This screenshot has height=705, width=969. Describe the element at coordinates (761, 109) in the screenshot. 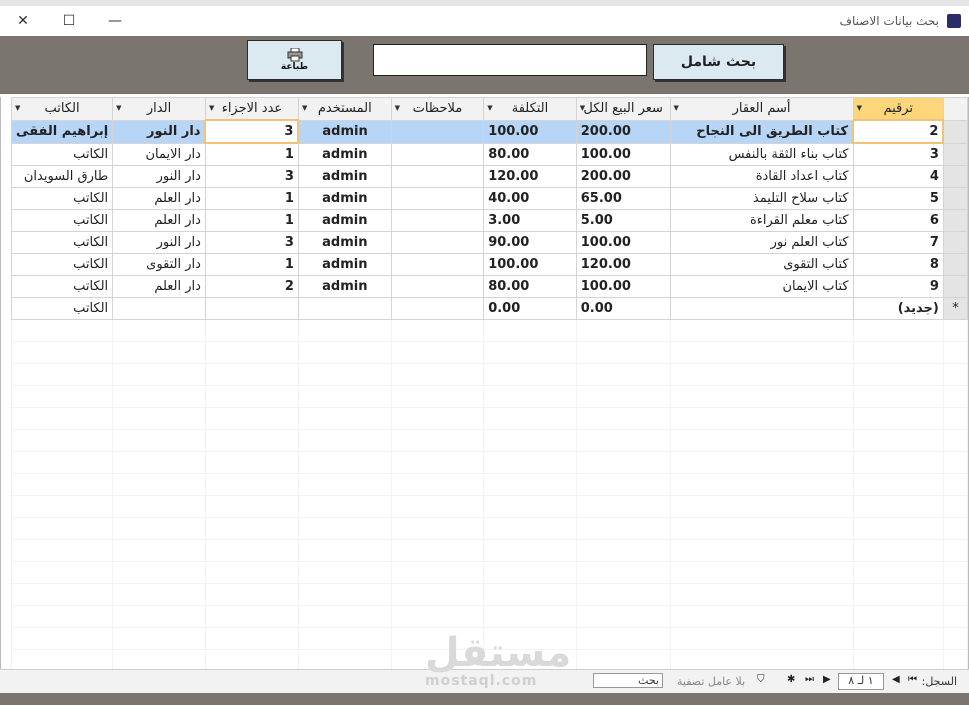

I see `column-header-name: أسم العقار ▼` at that location.